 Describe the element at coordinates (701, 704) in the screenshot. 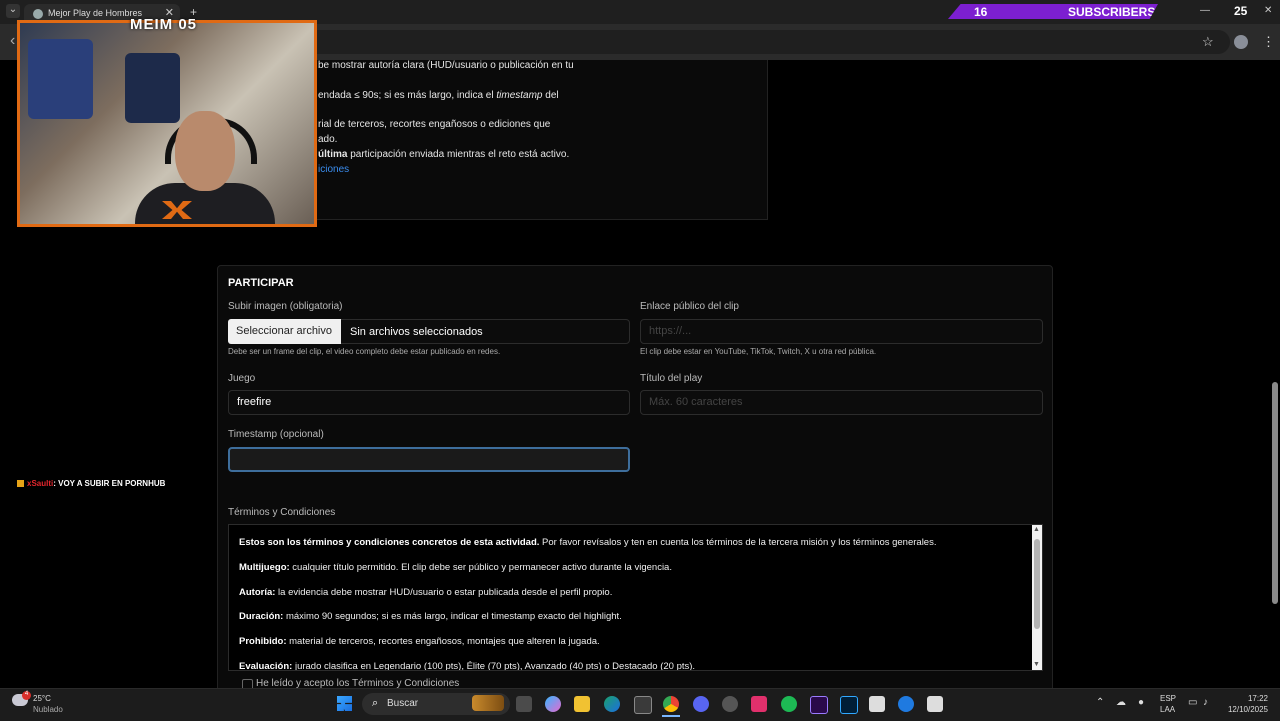

I see `discord-icon` at that location.